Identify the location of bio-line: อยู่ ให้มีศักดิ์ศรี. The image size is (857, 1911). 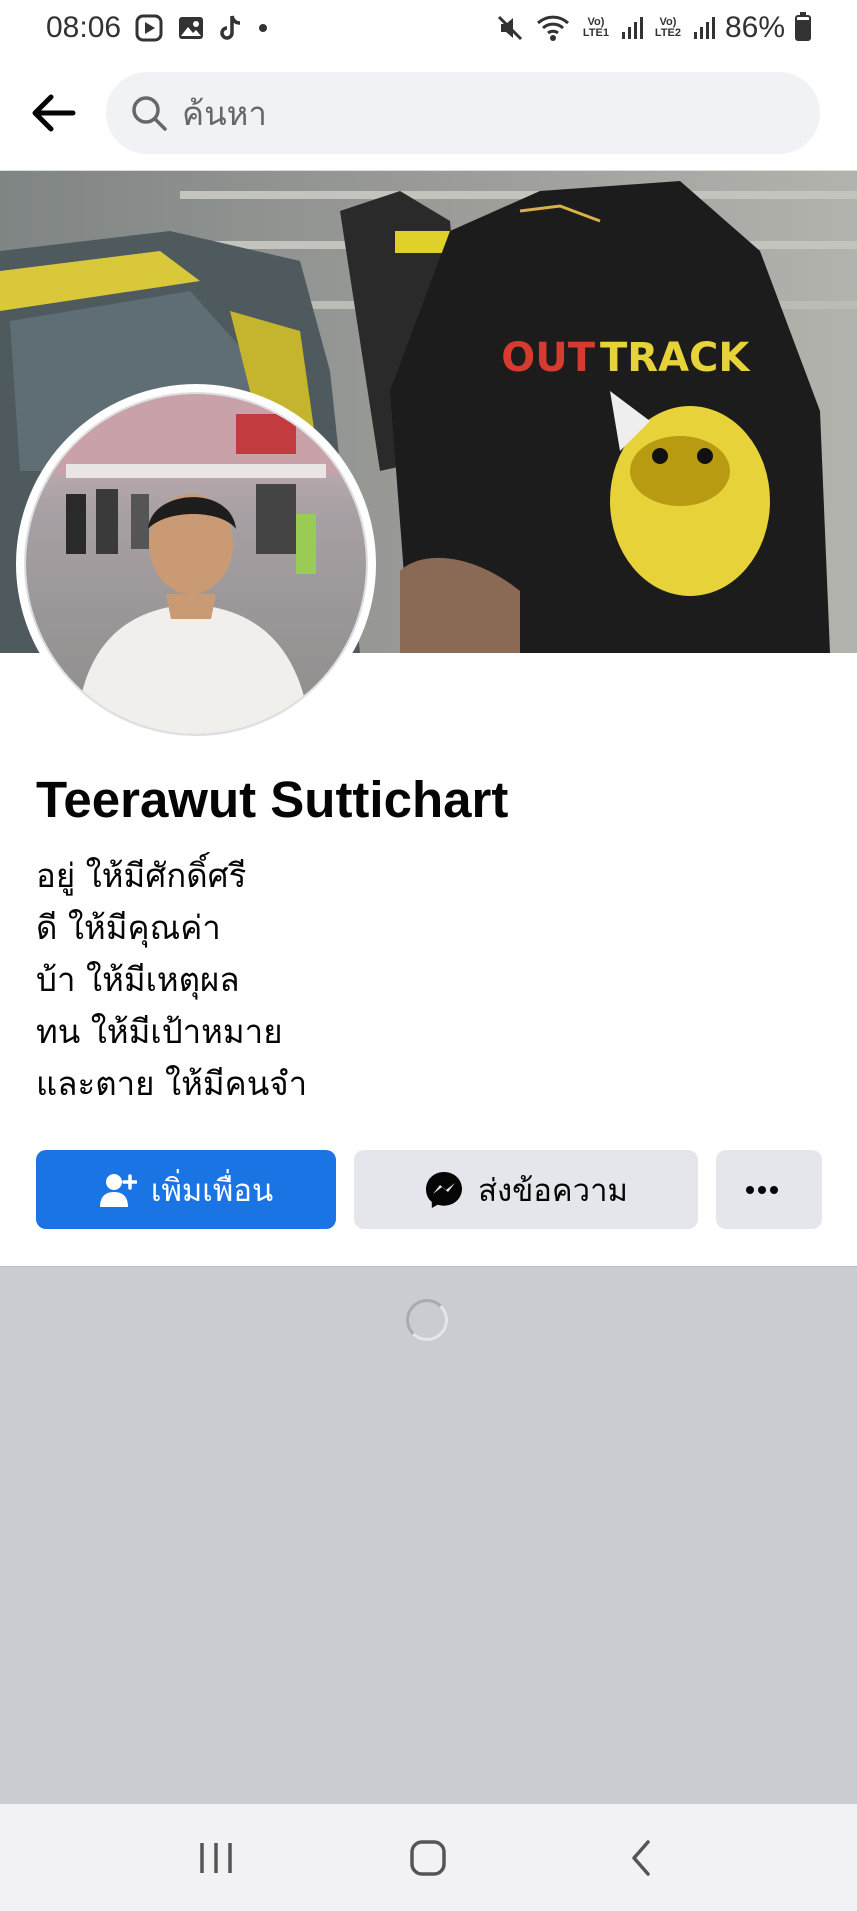
(141, 875).